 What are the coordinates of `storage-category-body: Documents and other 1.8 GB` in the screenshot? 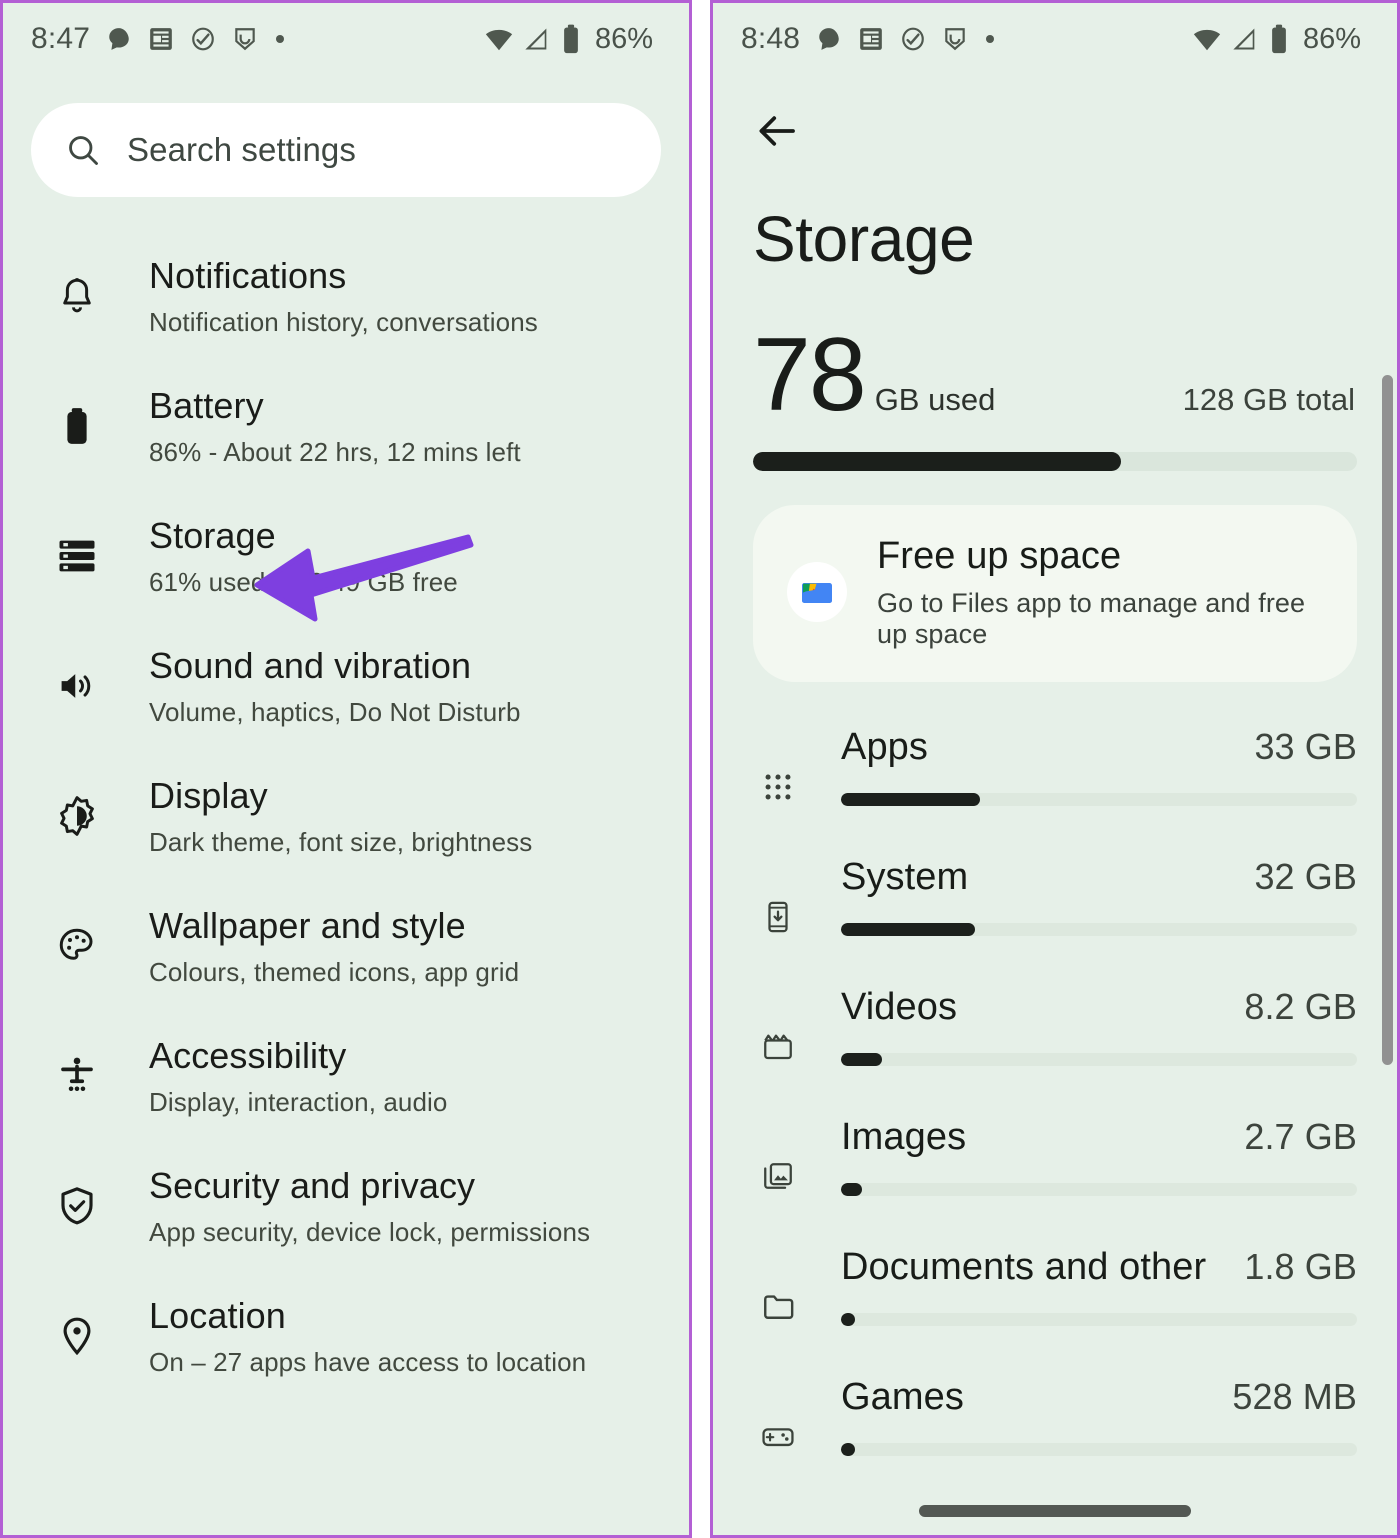 It's located at (1099, 1286).